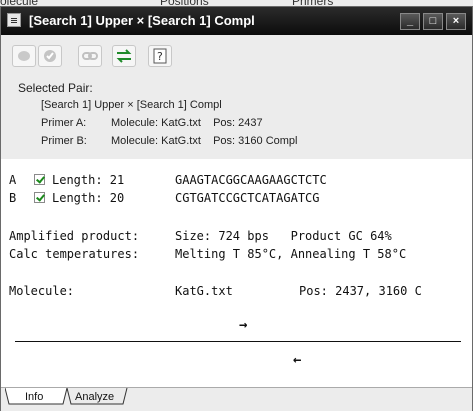  What do you see at coordinates (124, 56) in the screenshot?
I see `swap-arrows-icon` at bounding box center [124, 56].